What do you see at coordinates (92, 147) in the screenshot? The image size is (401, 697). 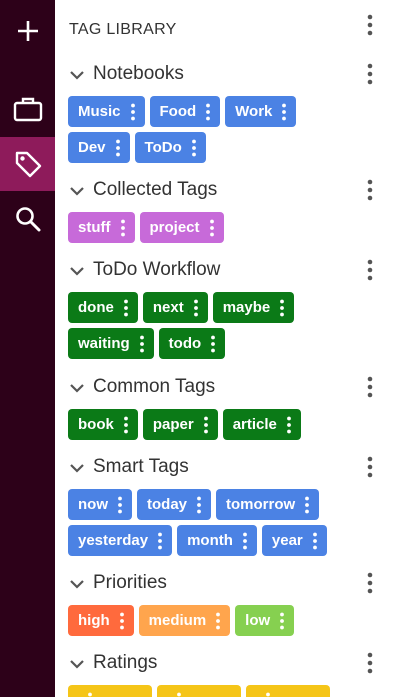 I see `tag-label: Dev` at bounding box center [92, 147].